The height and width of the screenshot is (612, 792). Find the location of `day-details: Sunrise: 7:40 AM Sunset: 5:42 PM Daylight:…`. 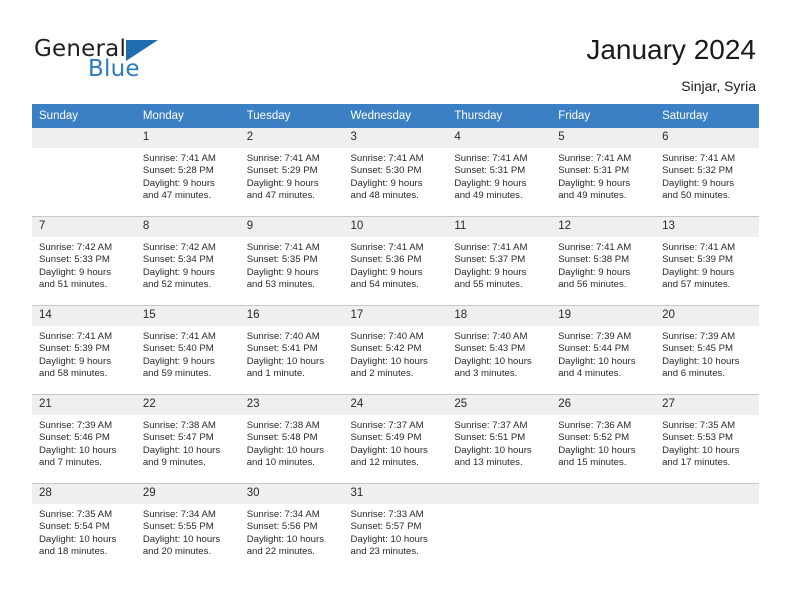

day-details: Sunrise: 7:40 AM Sunset: 5:42 PM Daylight:… is located at coordinates (396, 353).